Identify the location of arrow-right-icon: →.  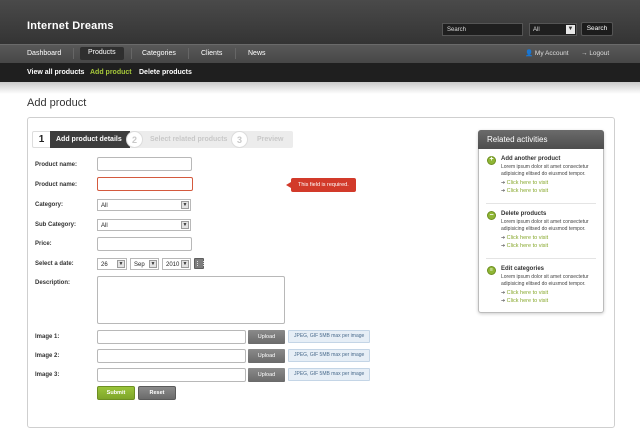
(584, 53).